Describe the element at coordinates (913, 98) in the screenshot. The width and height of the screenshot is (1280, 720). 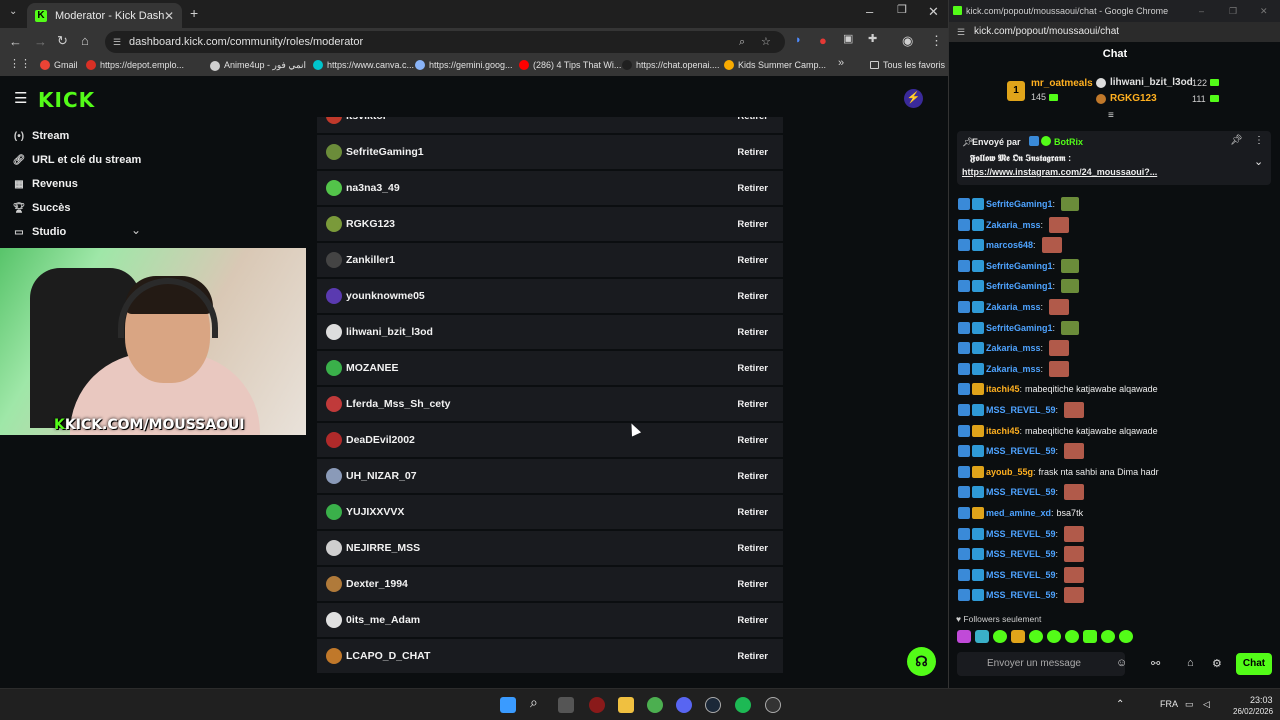
I see `user-avatar: ⚡` at that location.